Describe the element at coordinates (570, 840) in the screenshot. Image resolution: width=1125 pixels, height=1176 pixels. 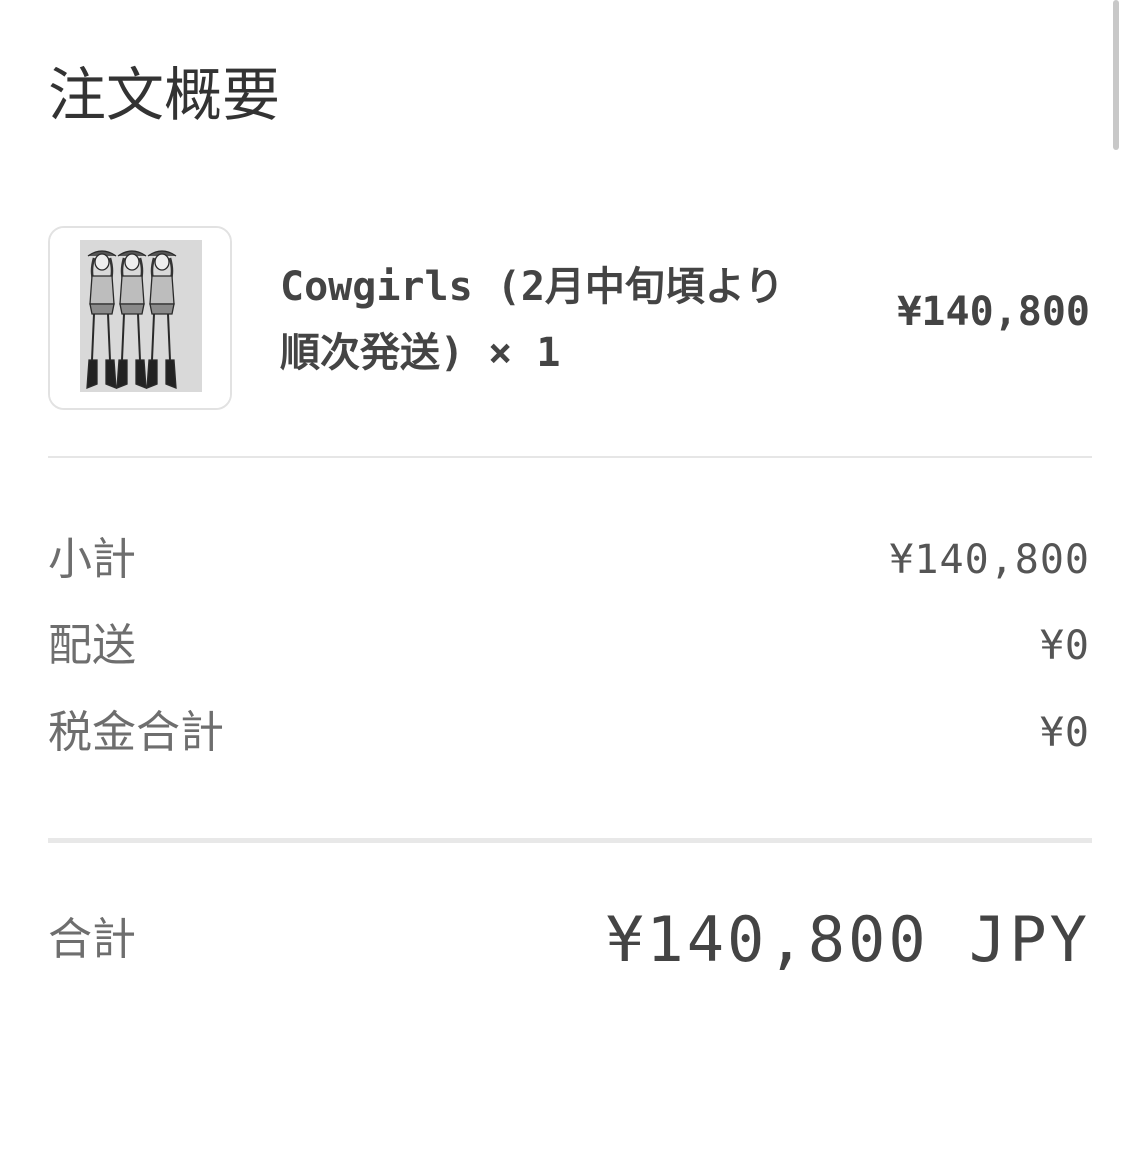
I see `total-divider` at that location.